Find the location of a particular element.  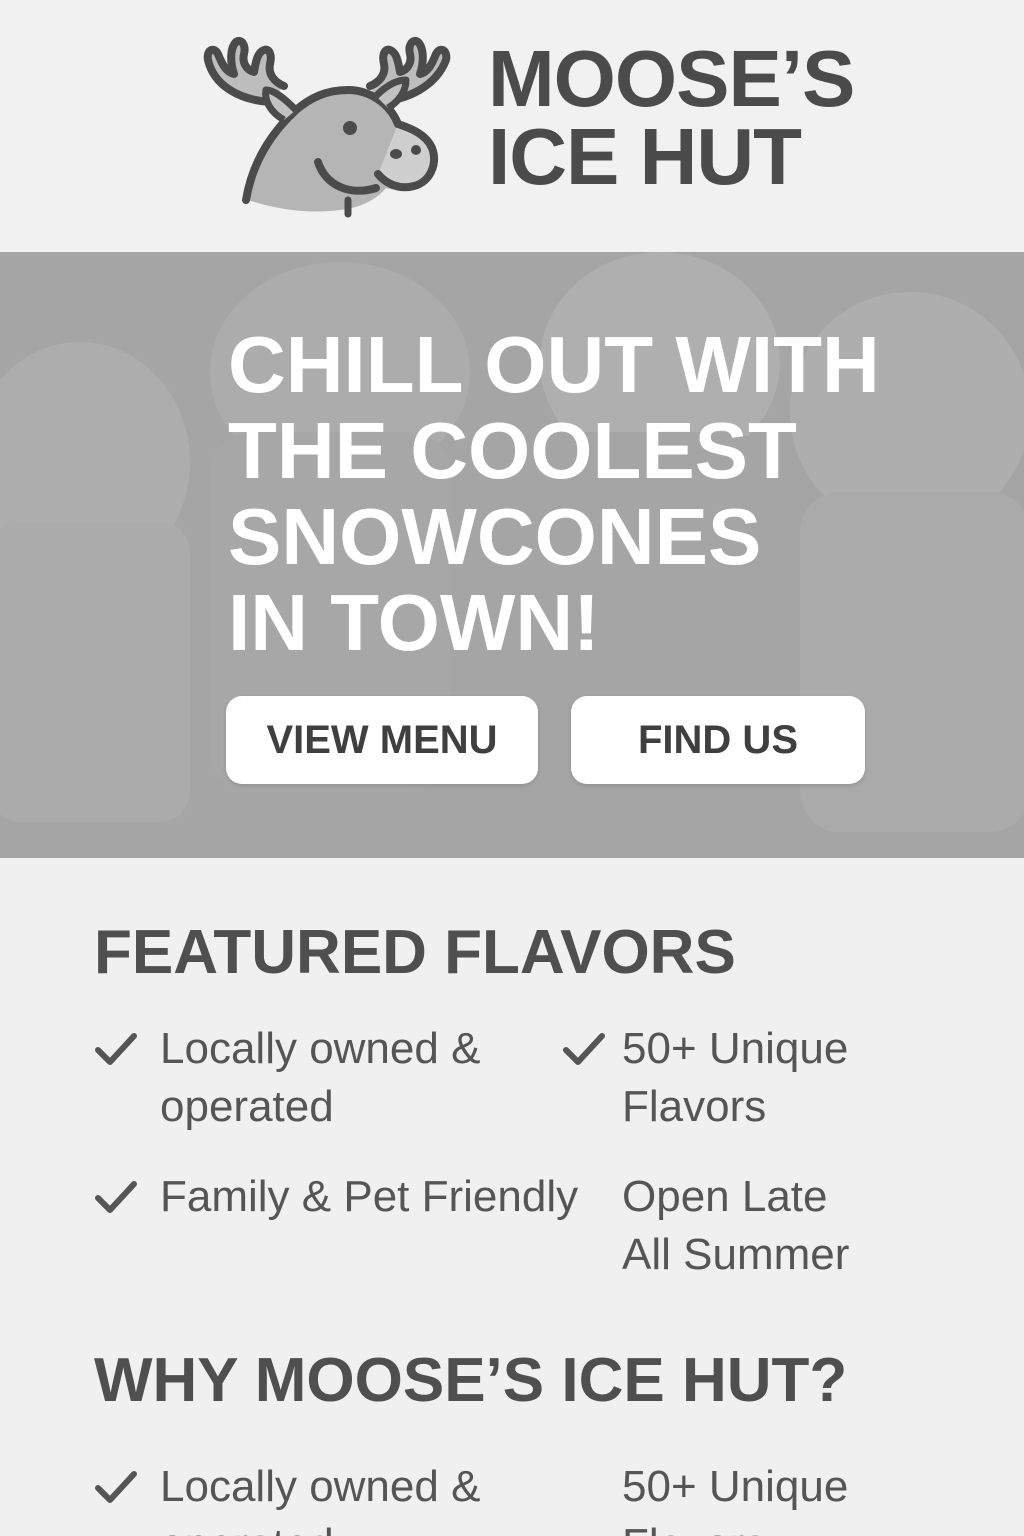

featured-flavors-heading: FEATURED FLAVORS is located at coordinates (415, 952).